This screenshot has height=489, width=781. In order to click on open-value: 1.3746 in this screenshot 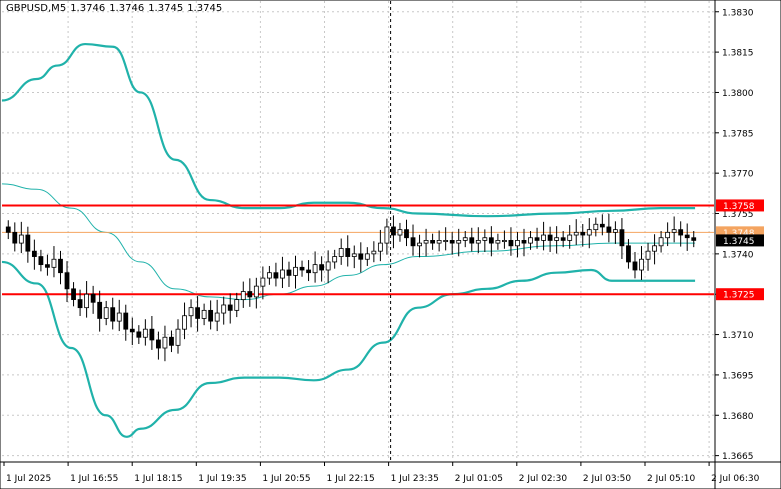, I will do `click(88, 8)`.